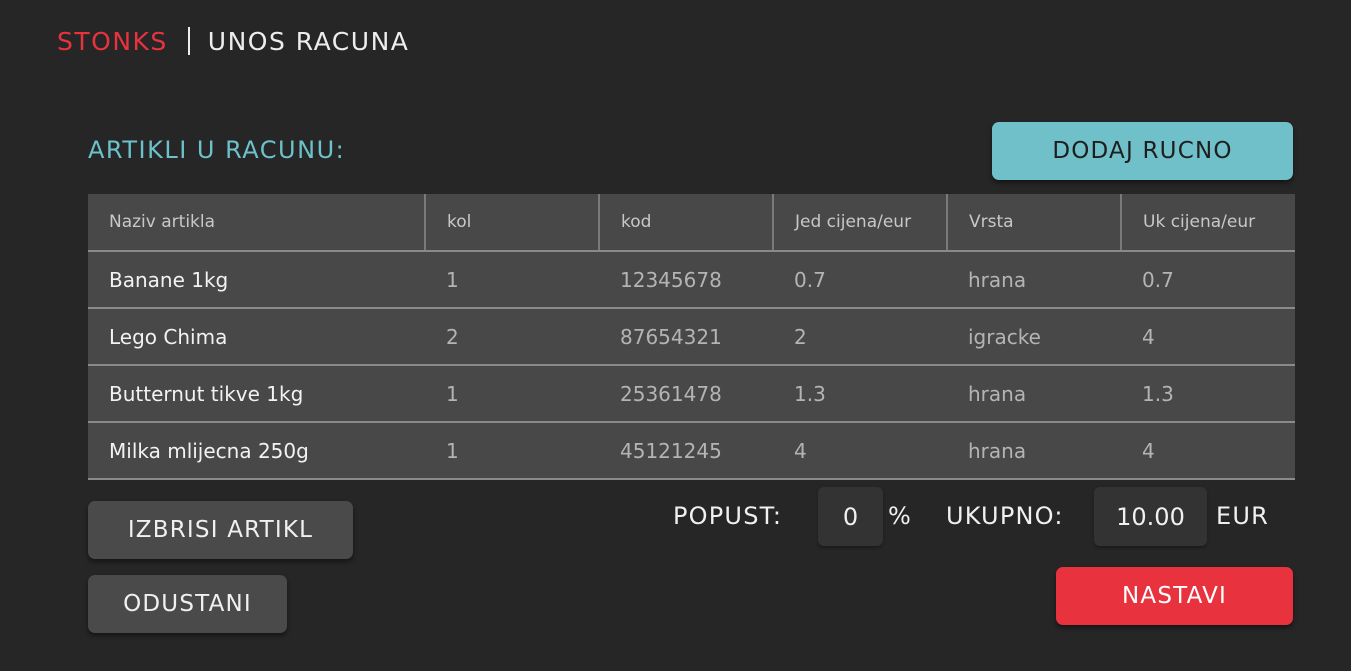 The image size is (1351, 671). I want to click on cell-item-name: Lego Chima, so click(256, 337).